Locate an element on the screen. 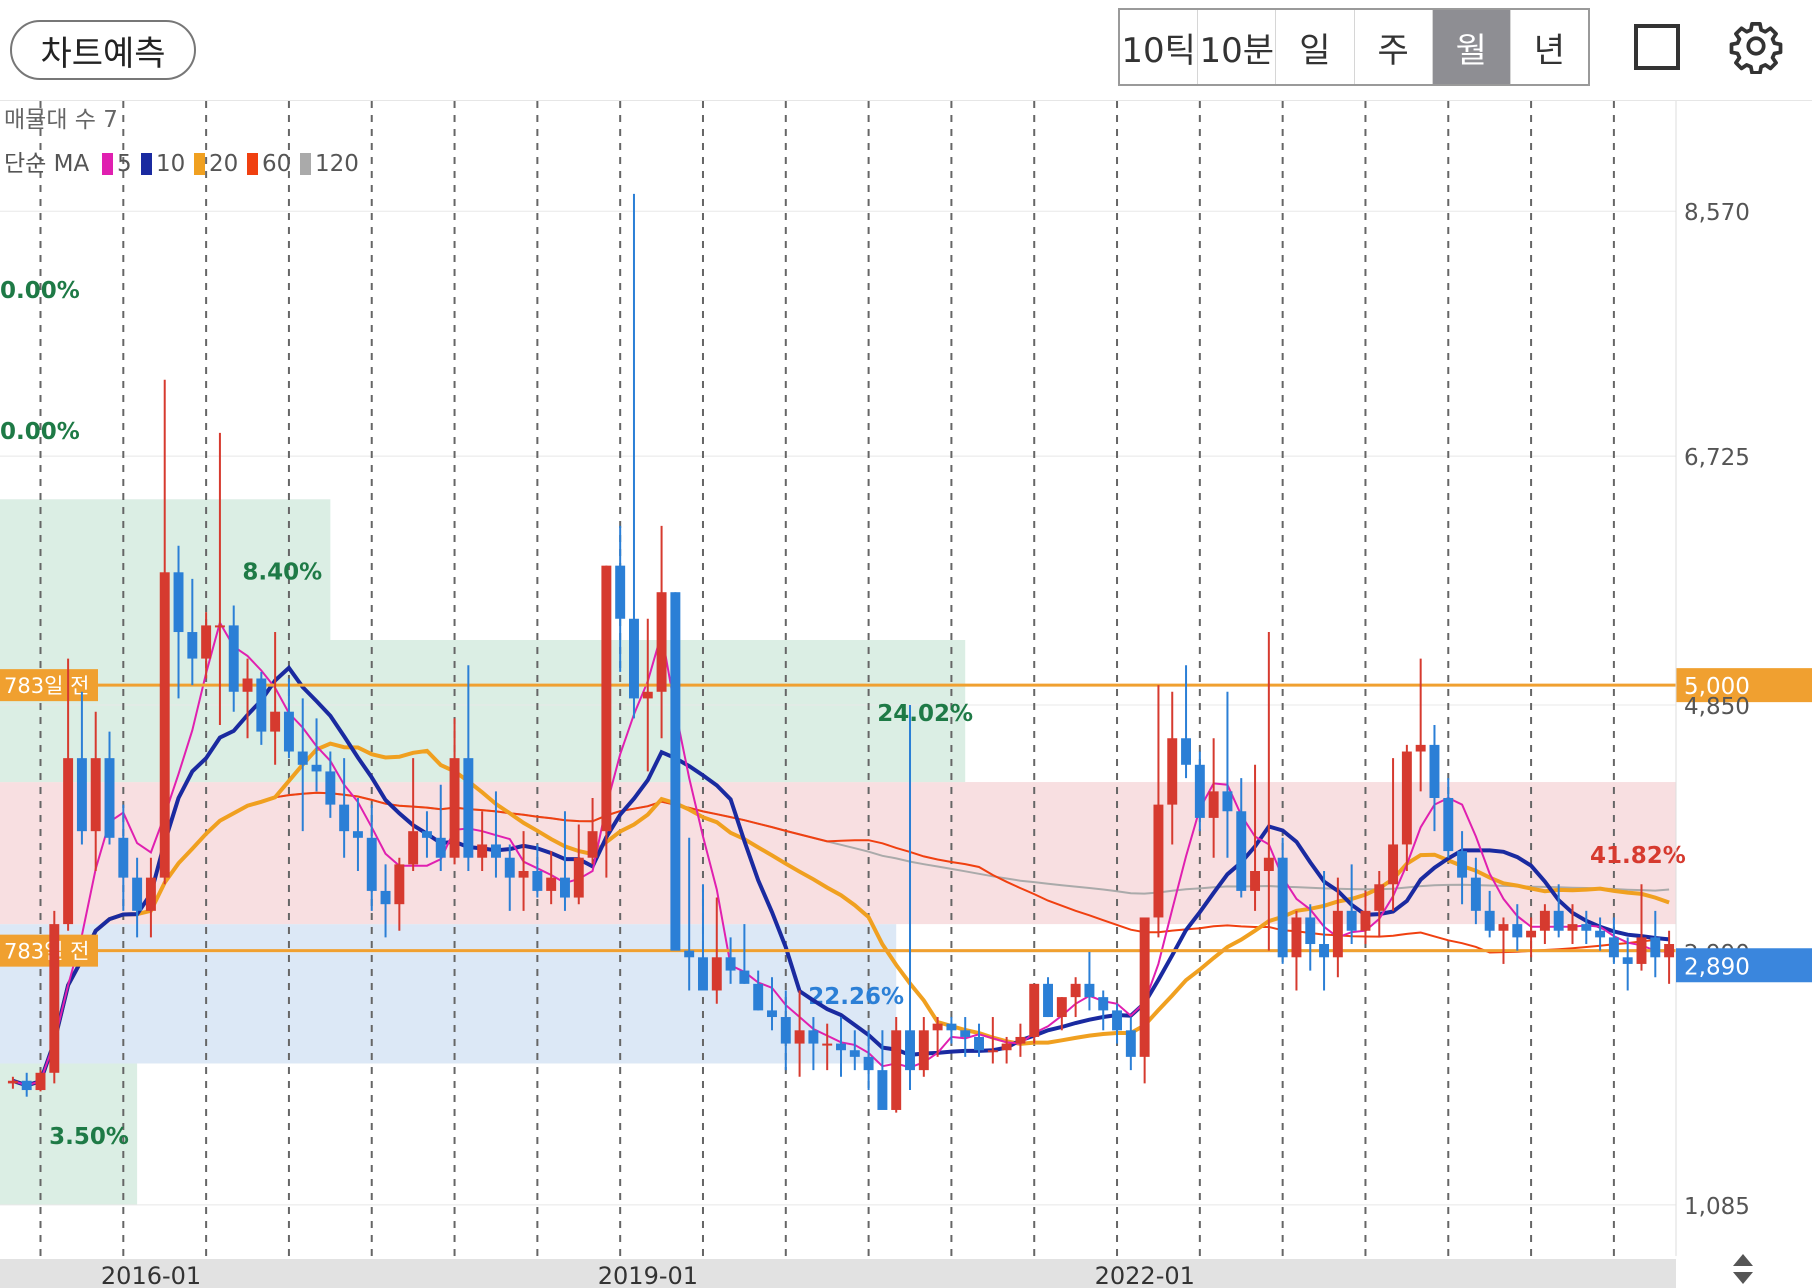 The height and width of the screenshot is (1288, 1812). period-tab-week: 주 is located at coordinates (1394, 47).